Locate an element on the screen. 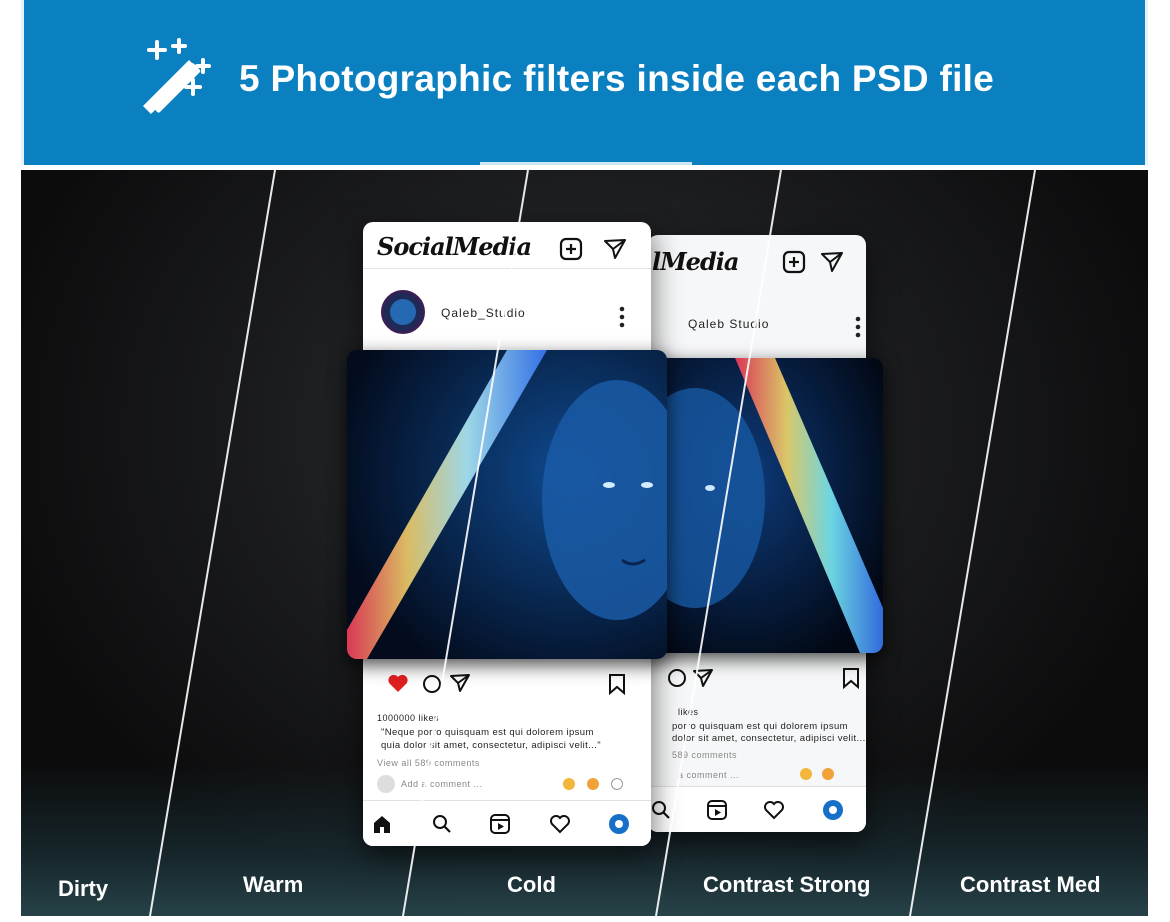  filter-label-contrast-med: Contrast Med is located at coordinates (1030, 884).